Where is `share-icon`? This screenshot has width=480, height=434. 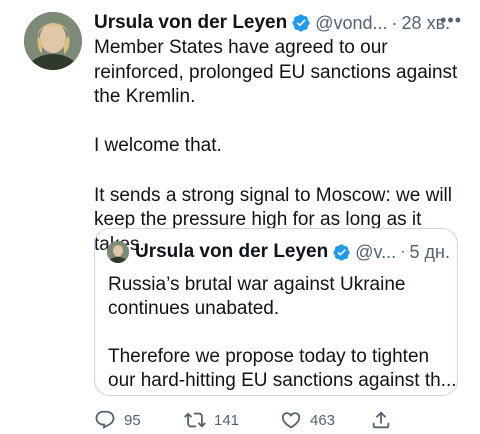
share-icon is located at coordinates (381, 420).